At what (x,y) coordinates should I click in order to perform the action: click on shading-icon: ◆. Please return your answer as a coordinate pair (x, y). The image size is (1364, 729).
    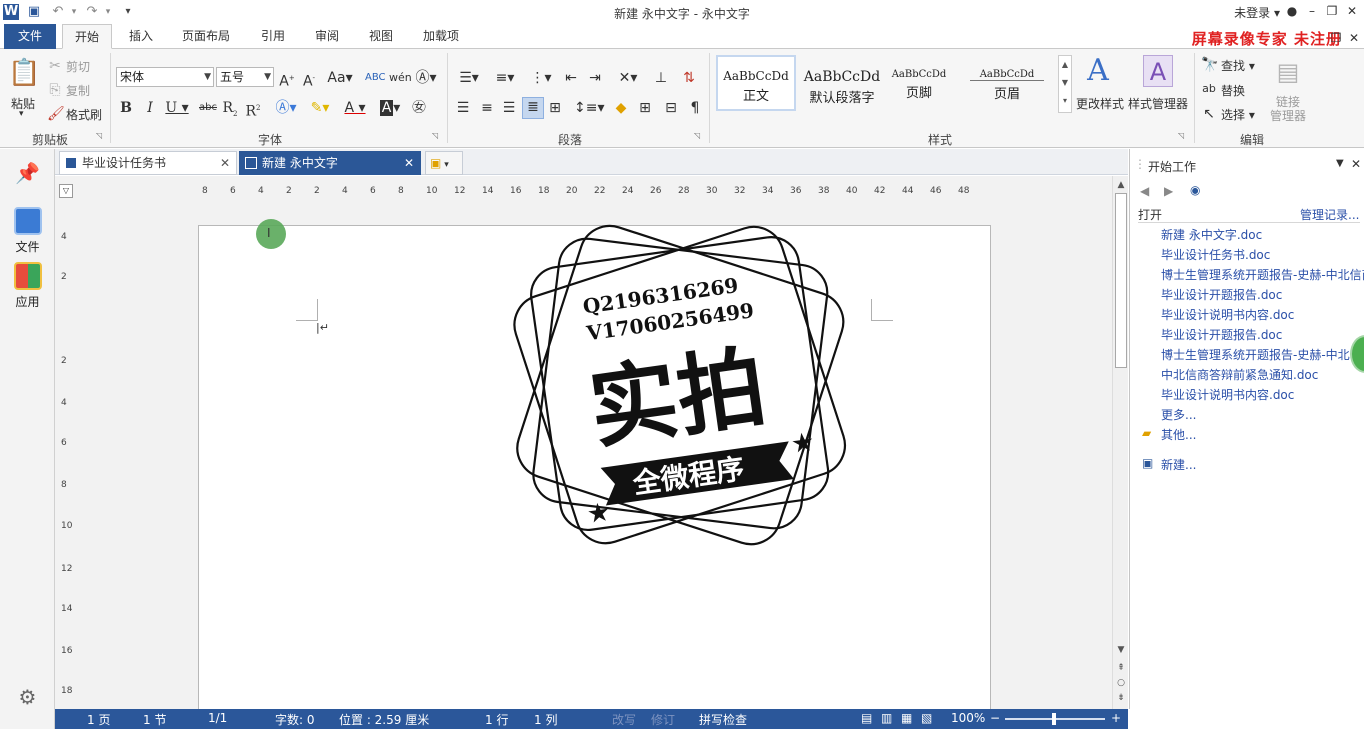
    Looking at the image, I should click on (621, 108).